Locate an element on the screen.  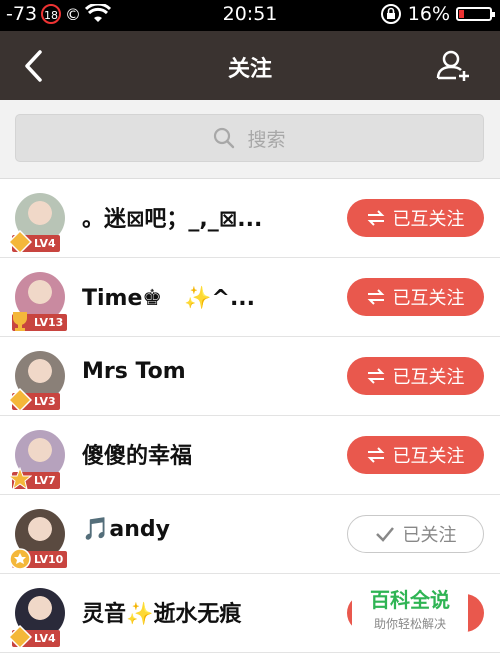
star-level-icon is located at coordinates (20, 479).